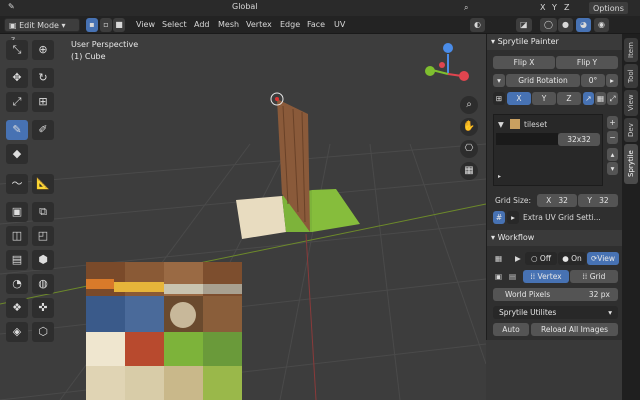 The height and width of the screenshot is (400, 640). I want to click on axis-z-button: Z, so click(569, 98).